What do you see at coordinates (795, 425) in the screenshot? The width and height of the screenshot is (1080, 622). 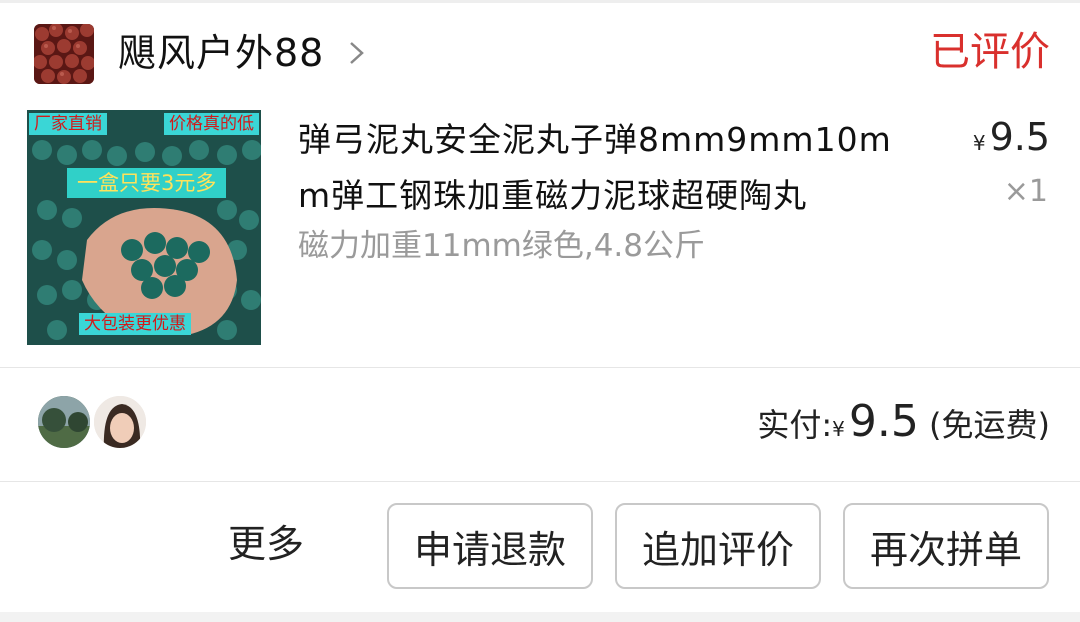 I see `paid-label: 实付:` at bounding box center [795, 425].